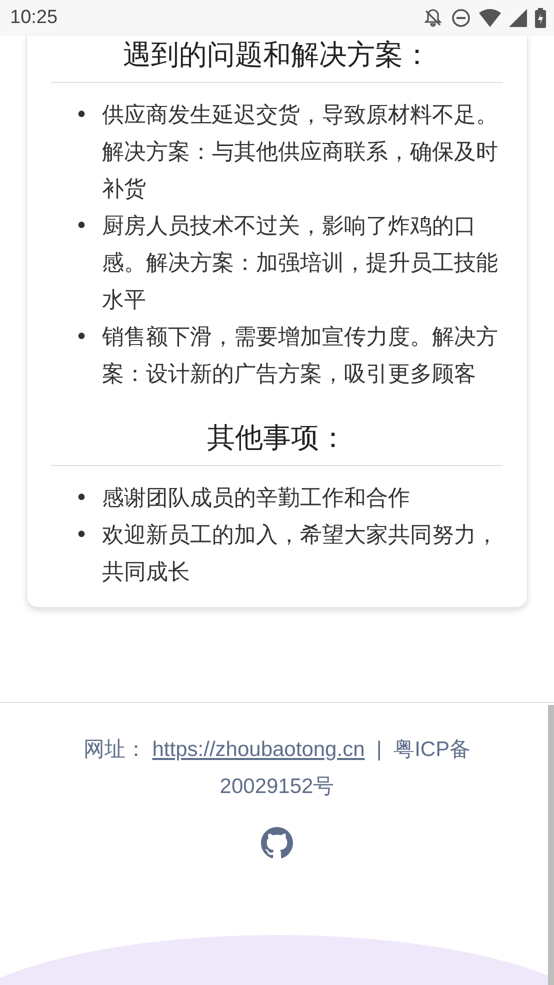 This screenshot has width=554, height=985. What do you see at coordinates (256, 499) in the screenshot?
I see `list-item: 感谢团队成员的辛勤工作和合作` at bounding box center [256, 499].